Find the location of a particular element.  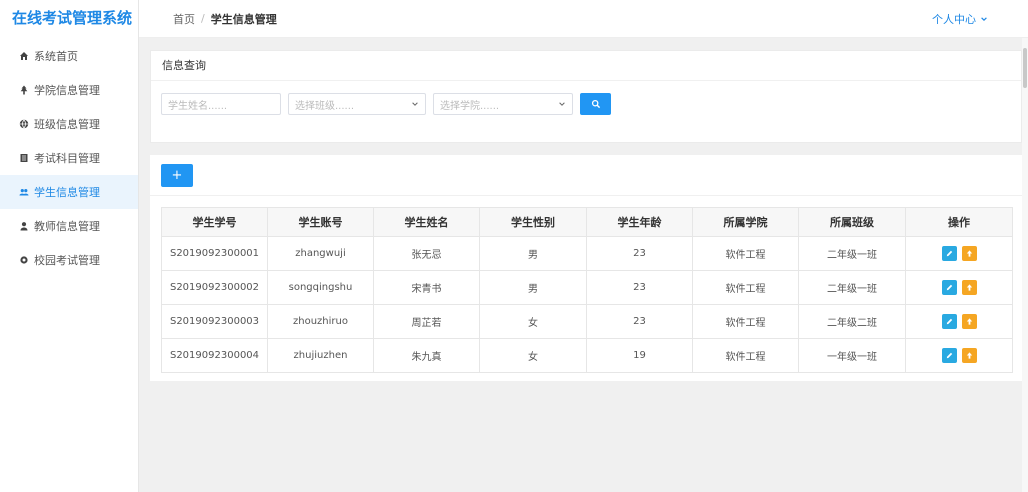

top-header: 首页 / 学生信息管理 个人中心 is located at coordinates (583, 19).